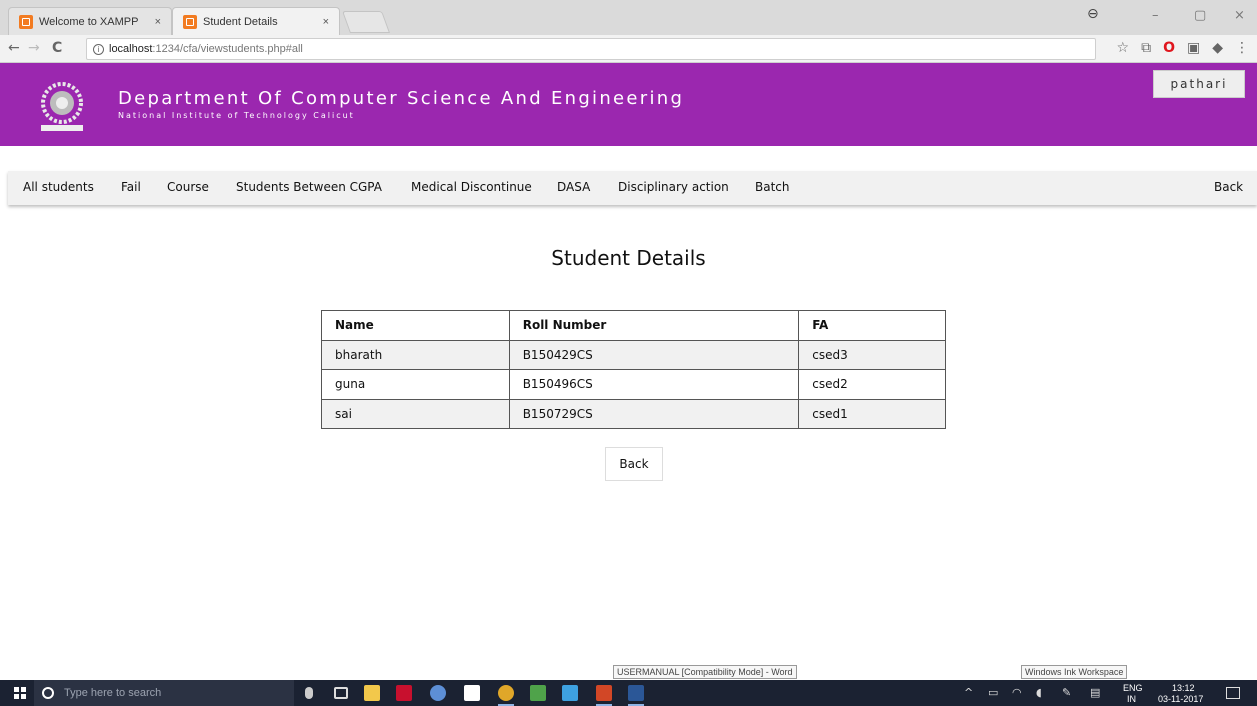 The width and height of the screenshot is (1257, 706). Describe the element at coordinates (372, 693) in the screenshot. I see `file-explorer-icon` at that location.